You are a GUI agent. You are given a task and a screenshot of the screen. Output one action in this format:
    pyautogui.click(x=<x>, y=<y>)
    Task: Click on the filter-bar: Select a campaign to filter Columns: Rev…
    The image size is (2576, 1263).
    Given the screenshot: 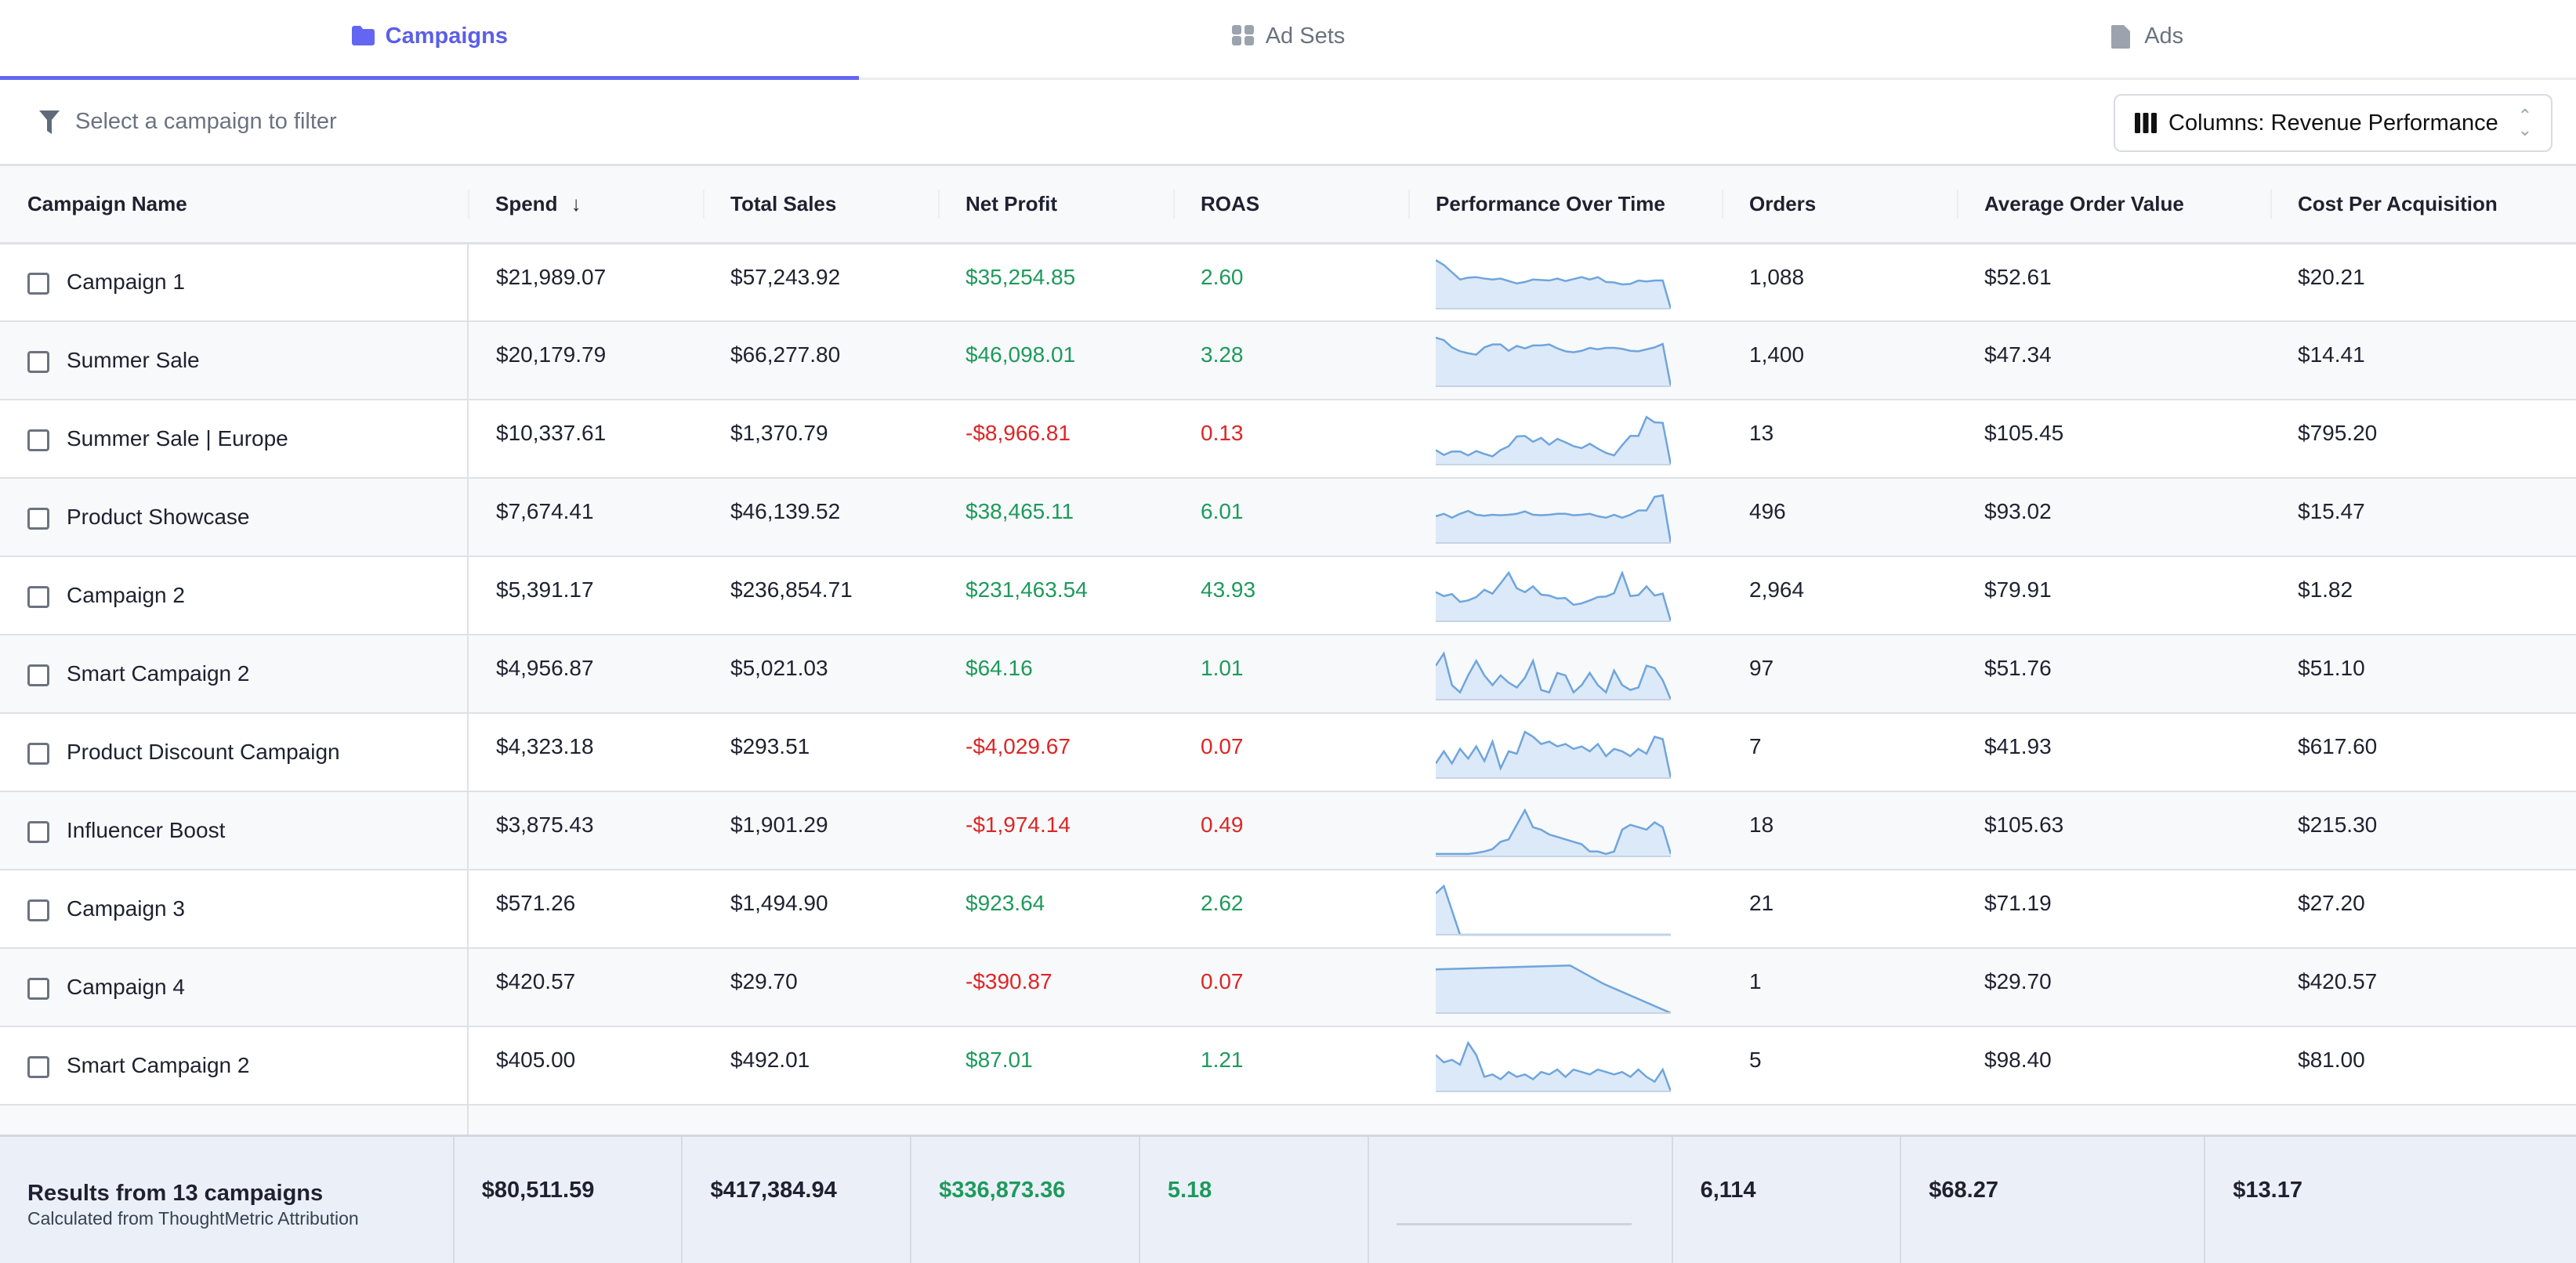 What is the action you would take?
    pyautogui.click(x=1288, y=123)
    